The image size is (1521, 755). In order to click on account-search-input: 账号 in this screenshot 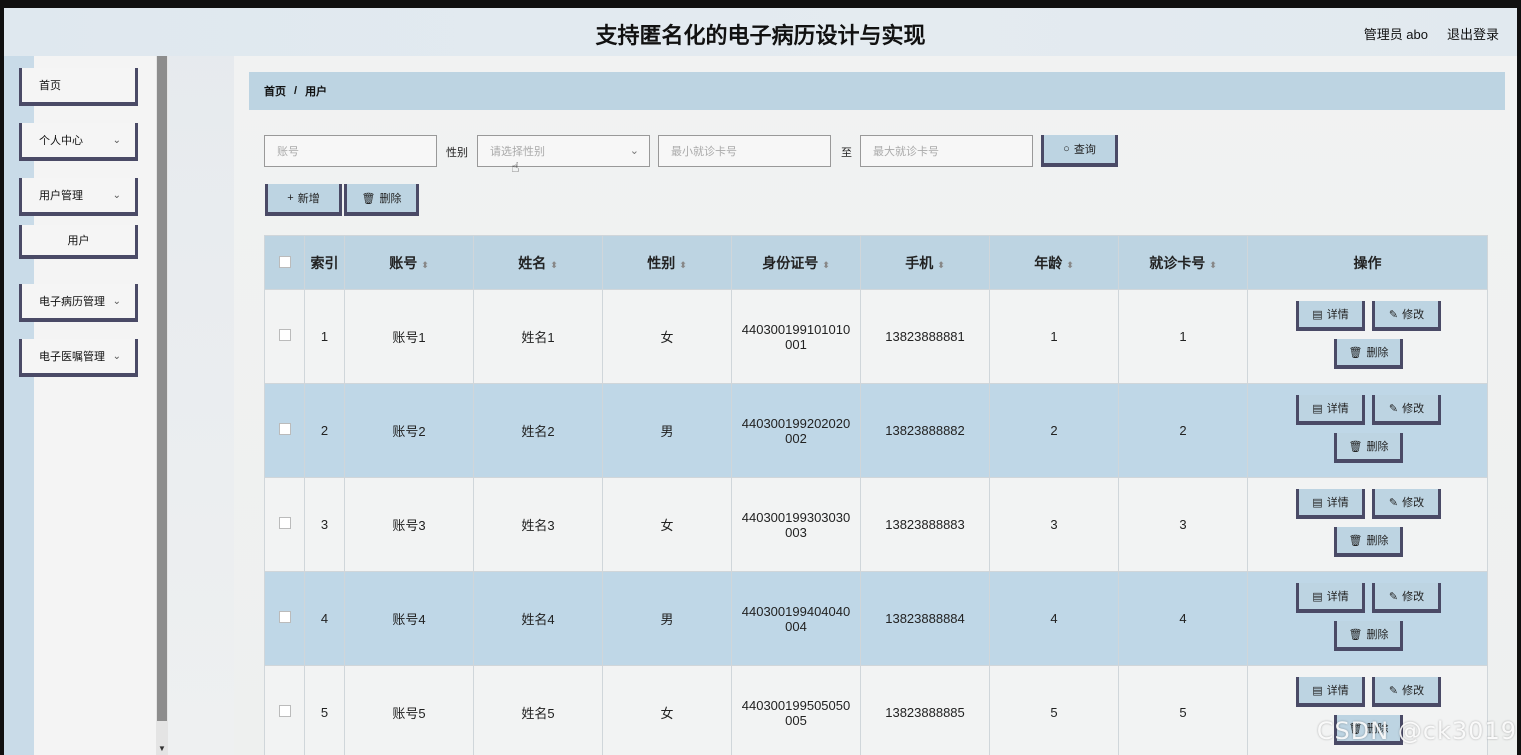, I will do `click(350, 151)`.